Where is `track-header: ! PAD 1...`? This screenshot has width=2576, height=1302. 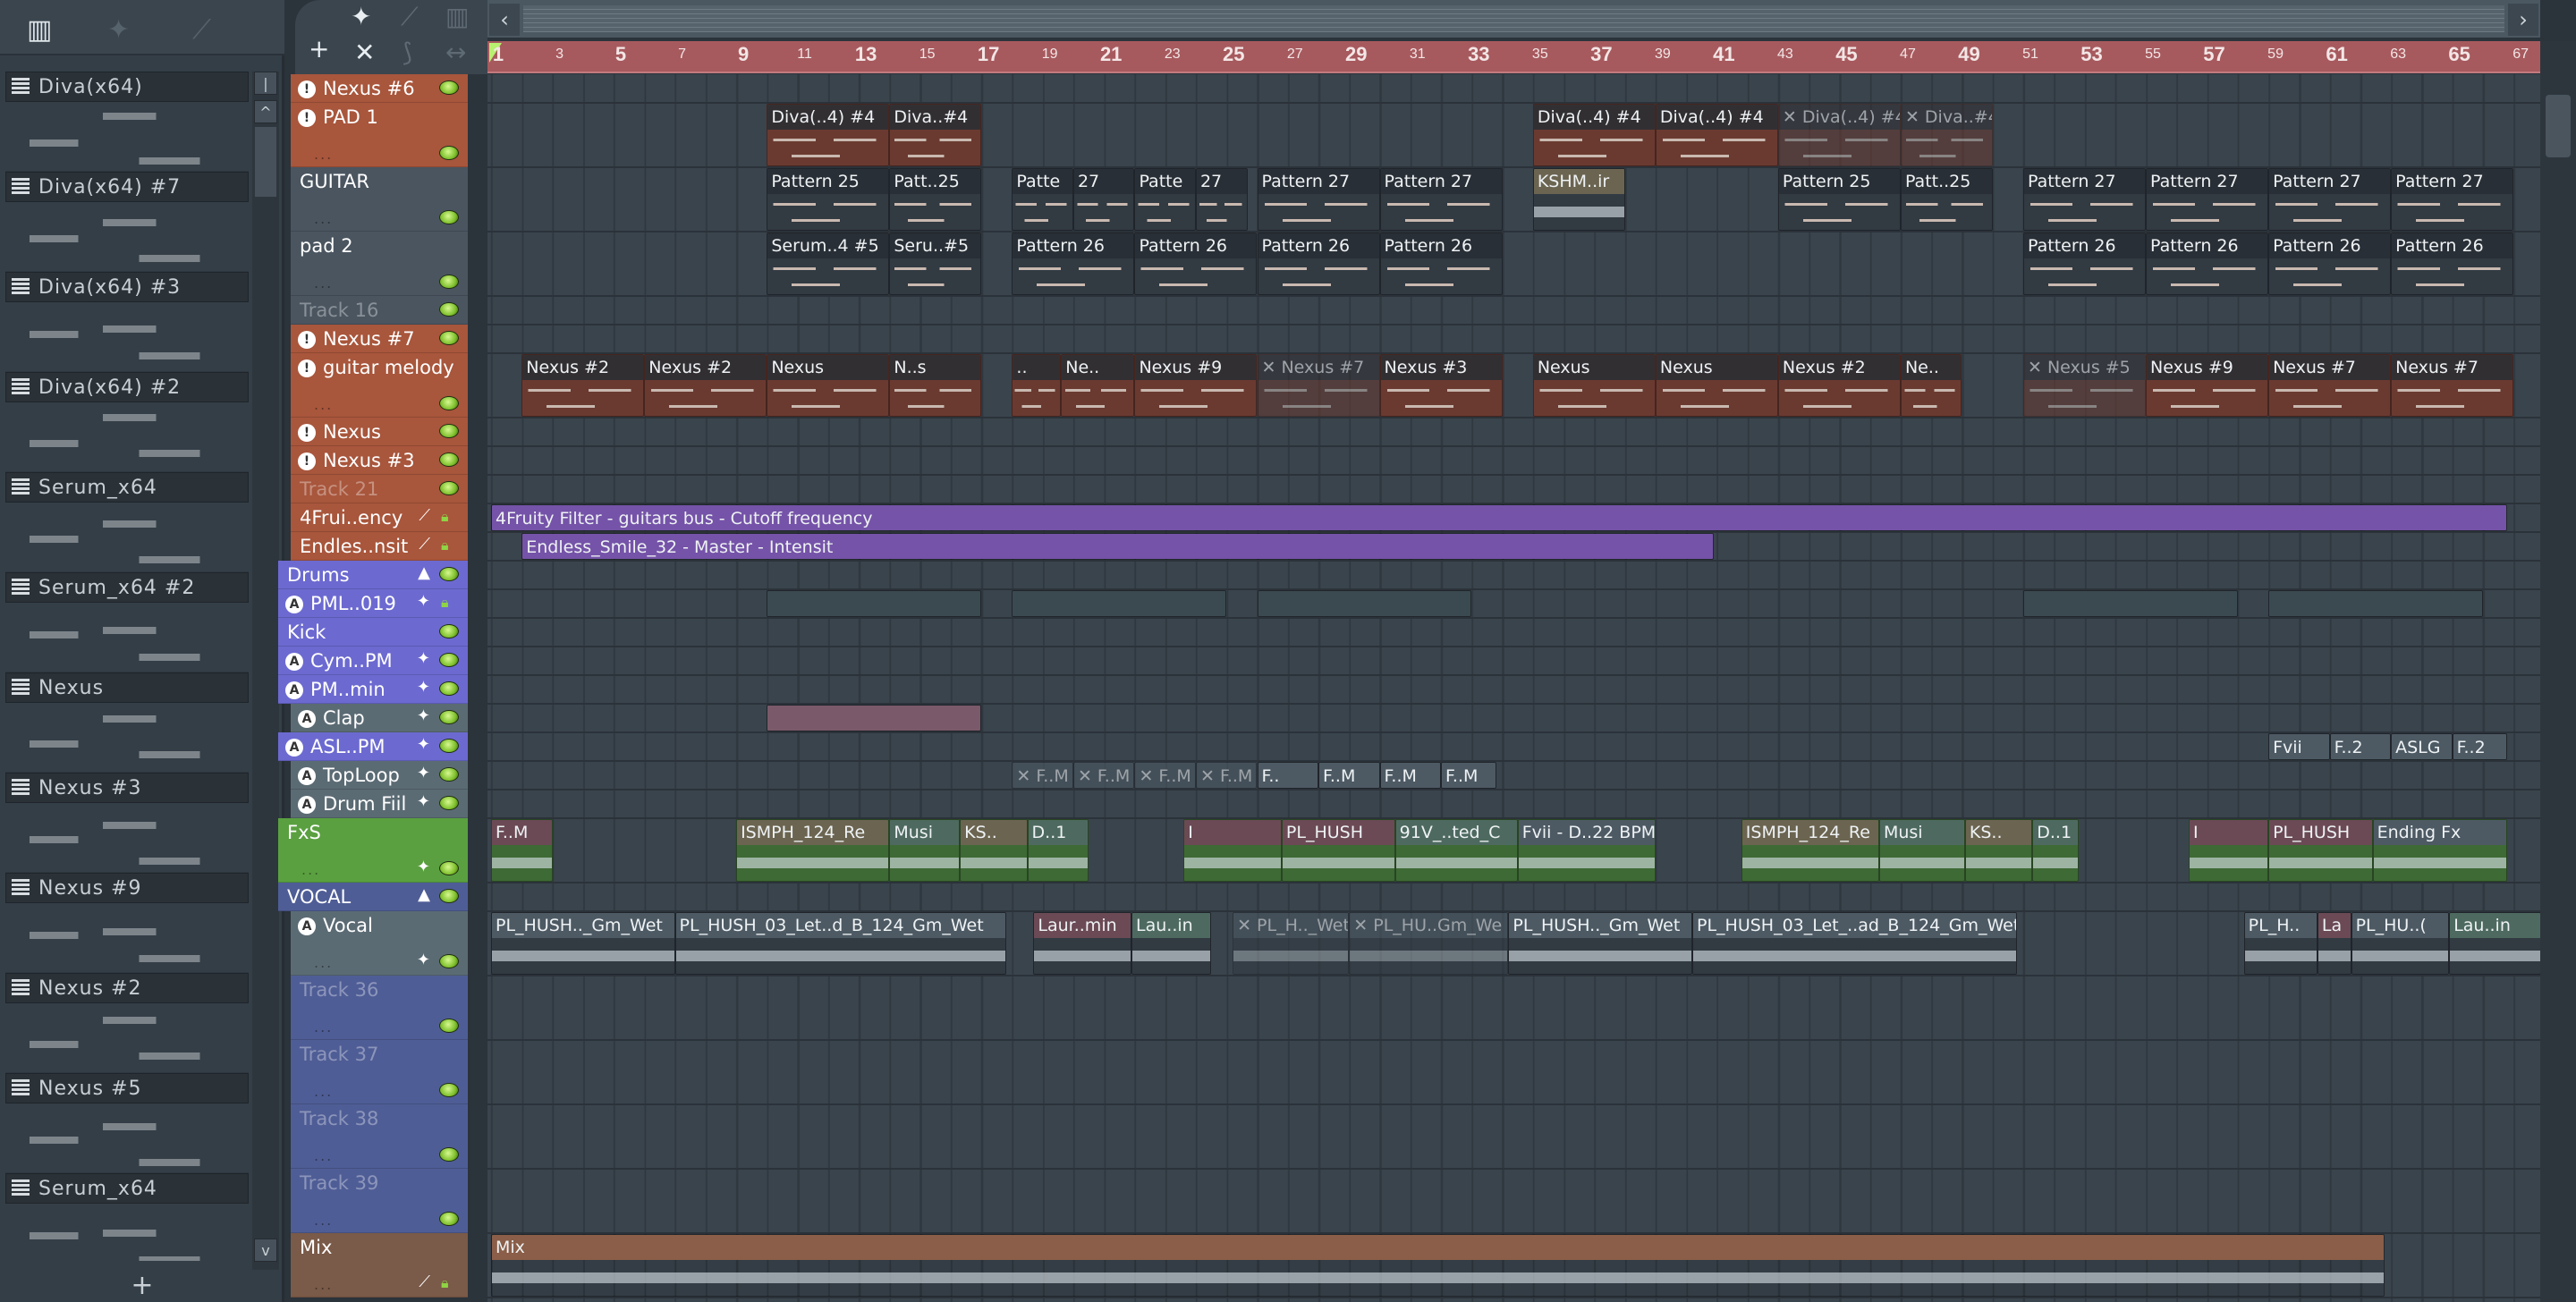 track-header: ! PAD 1... is located at coordinates (379, 135).